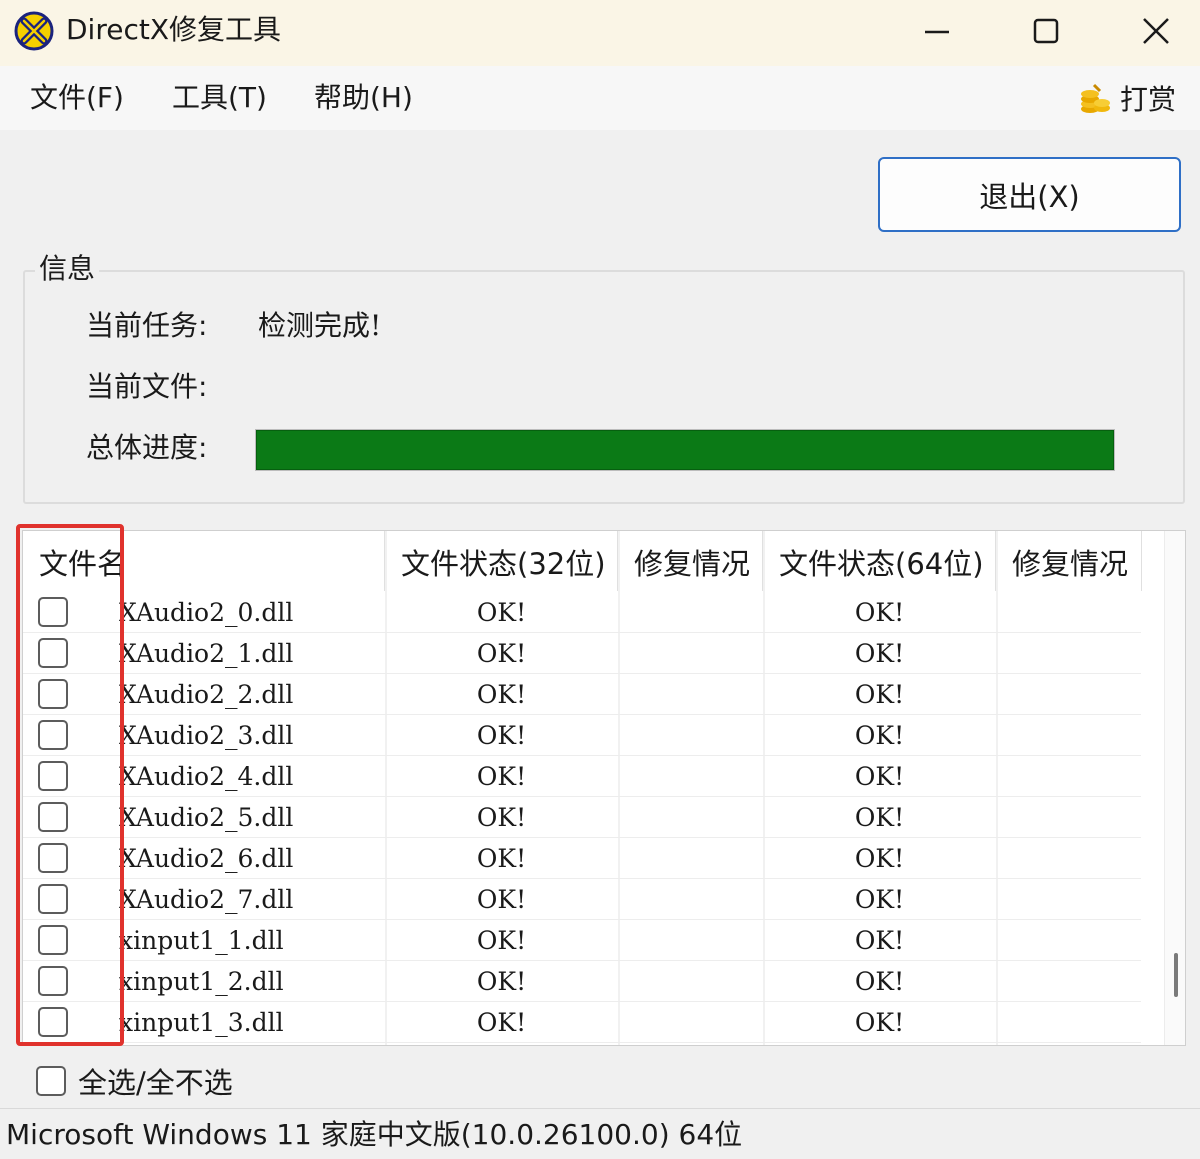  What do you see at coordinates (1156, 31) in the screenshot?
I see `close-icon` at bounding box center [1156, 31].